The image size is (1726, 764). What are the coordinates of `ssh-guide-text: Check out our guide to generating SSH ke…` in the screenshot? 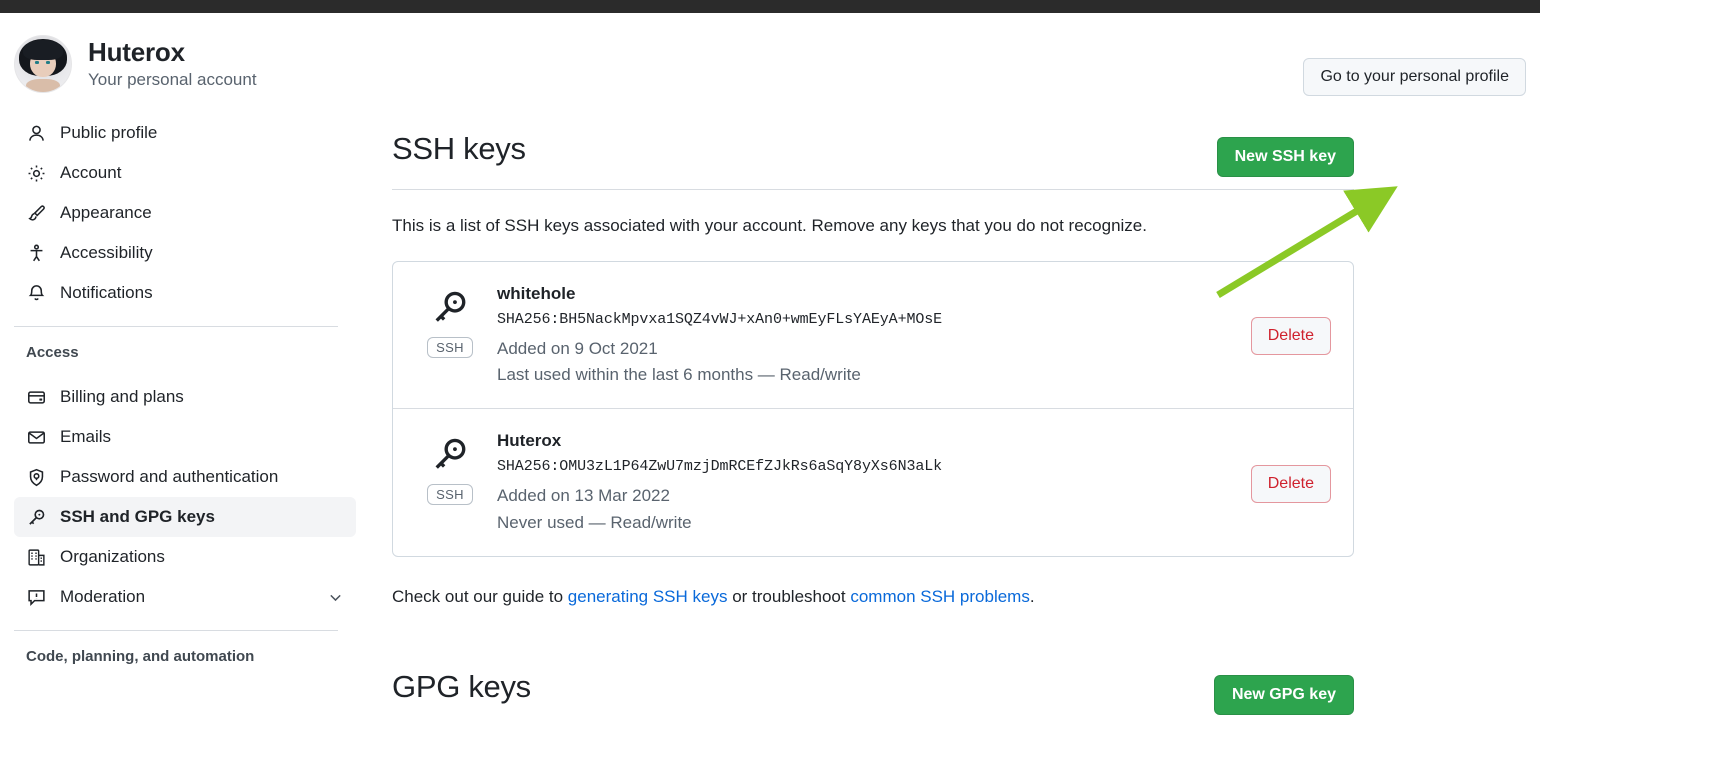 It's located at (873, 597).